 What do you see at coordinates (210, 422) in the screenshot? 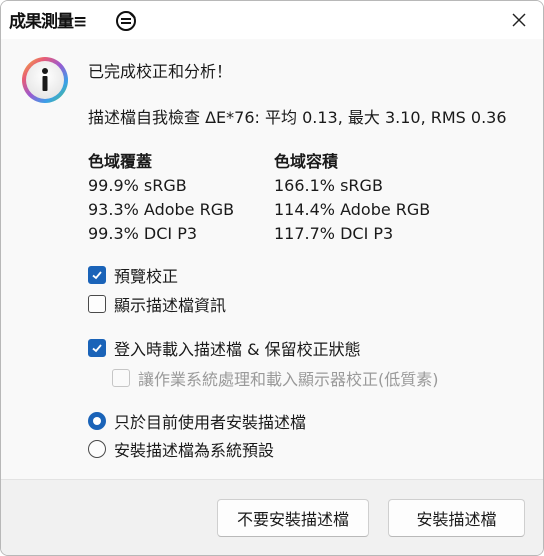
I see `install-current-user-label: 只於目前使用者安裝描述檔` at bounding box center [210, 422].